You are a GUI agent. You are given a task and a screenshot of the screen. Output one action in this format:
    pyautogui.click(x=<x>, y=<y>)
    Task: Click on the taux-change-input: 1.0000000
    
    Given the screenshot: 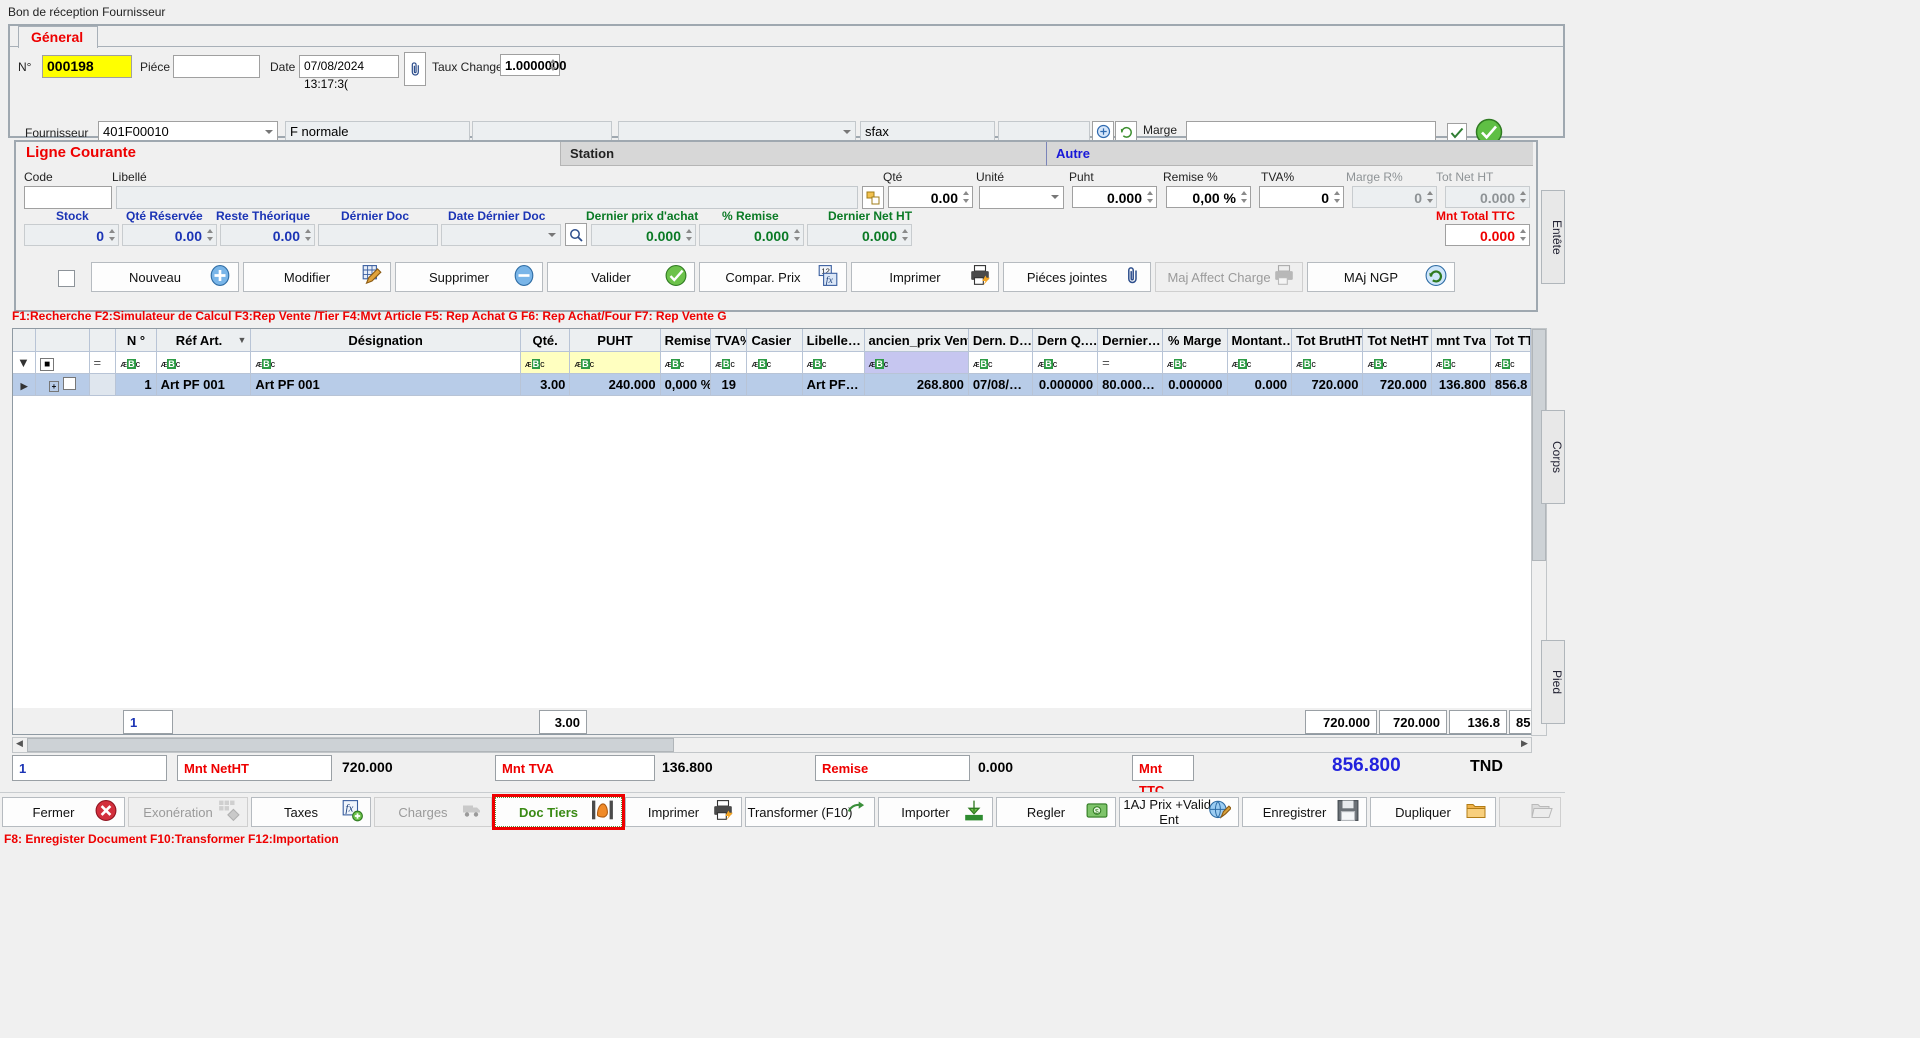 What is the action you would take?
    pyautogui.click(x=533, y=65)
    